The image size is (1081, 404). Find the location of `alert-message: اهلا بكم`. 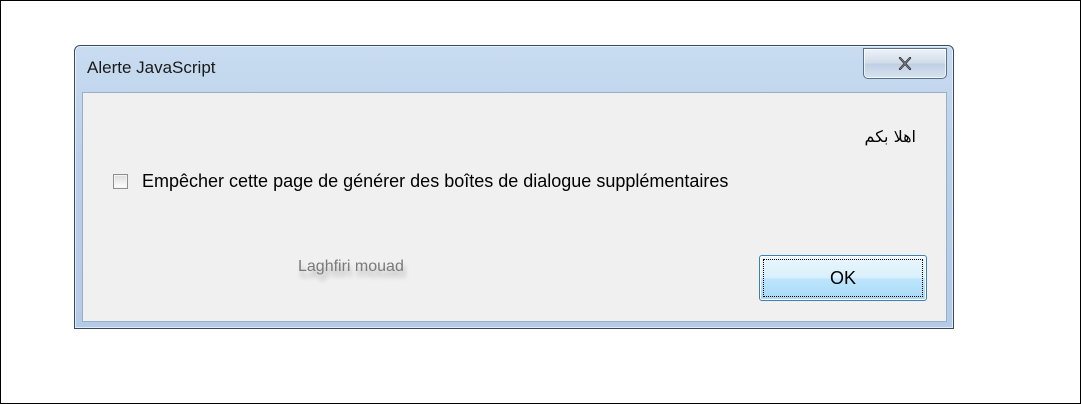

alert-message: اهلا بكم is located at coordinates (890, 136).